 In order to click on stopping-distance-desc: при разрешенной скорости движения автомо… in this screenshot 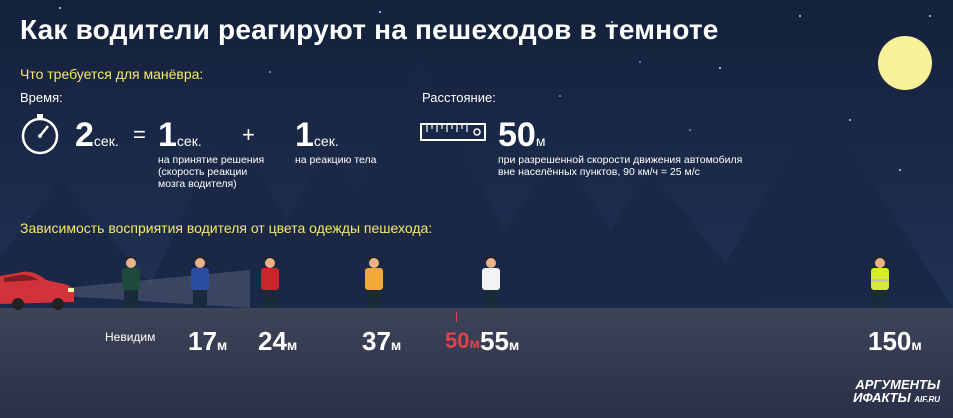, I will do `click(620, 166)`.